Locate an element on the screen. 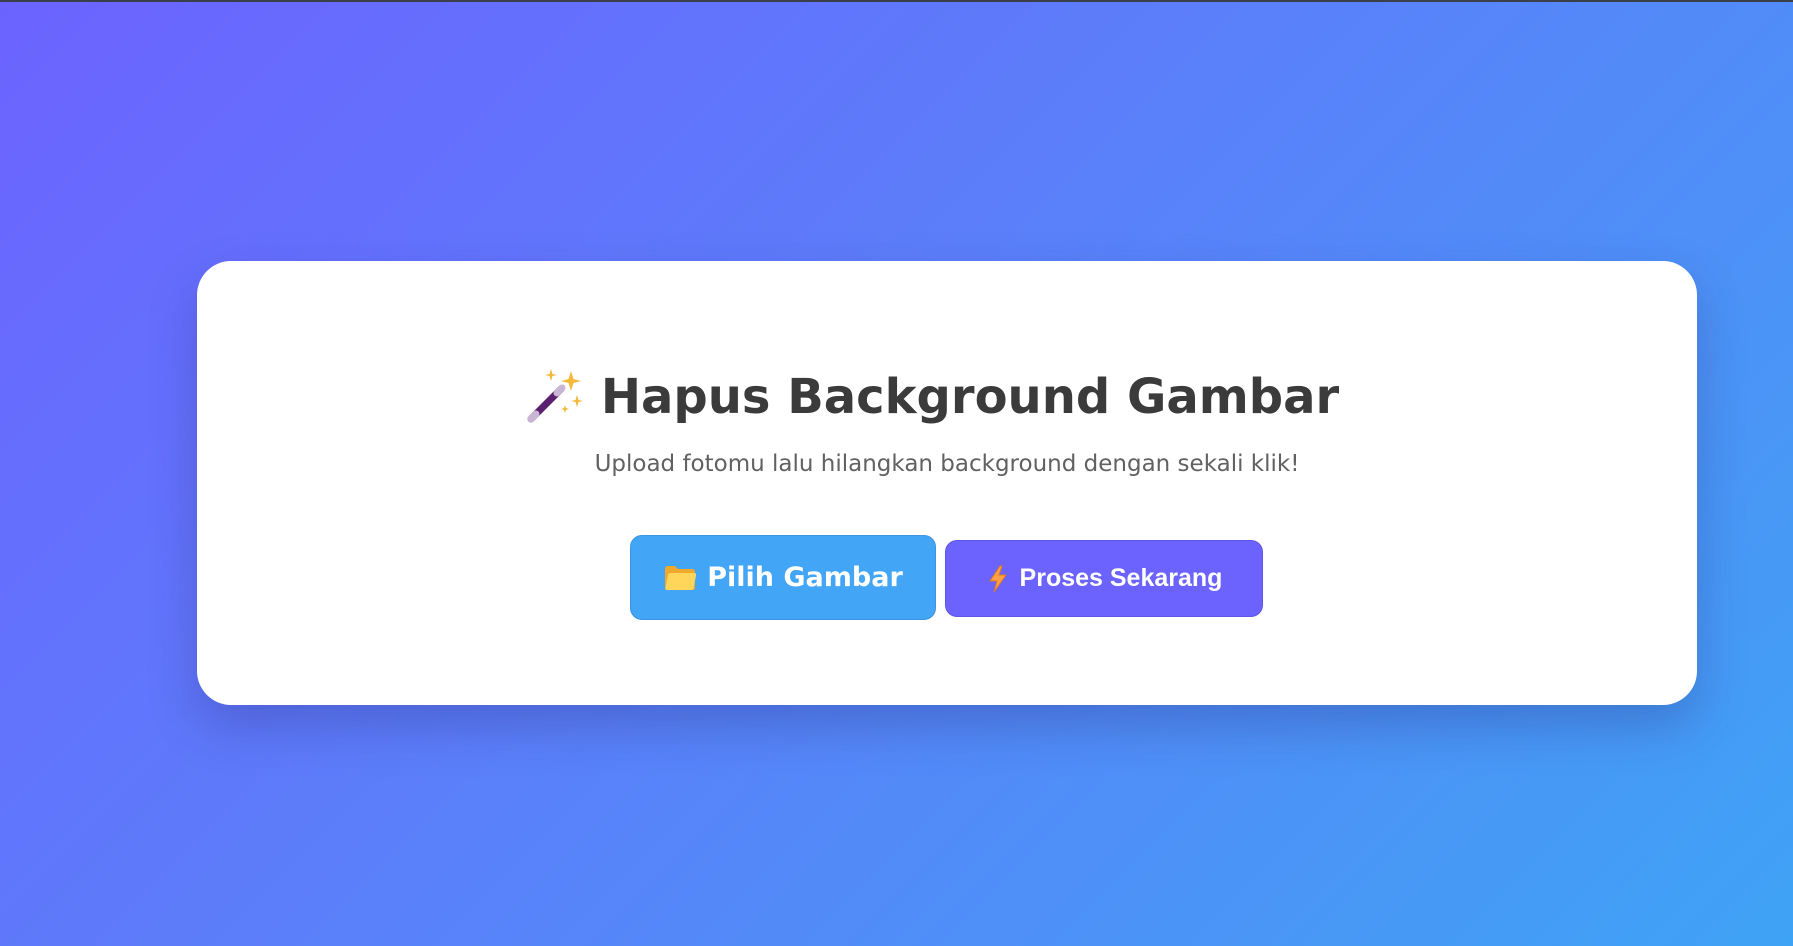 This screenshot has height=946, width=1793. process-now-button: Proses Sekarang is located at coordinates (1104, 578).